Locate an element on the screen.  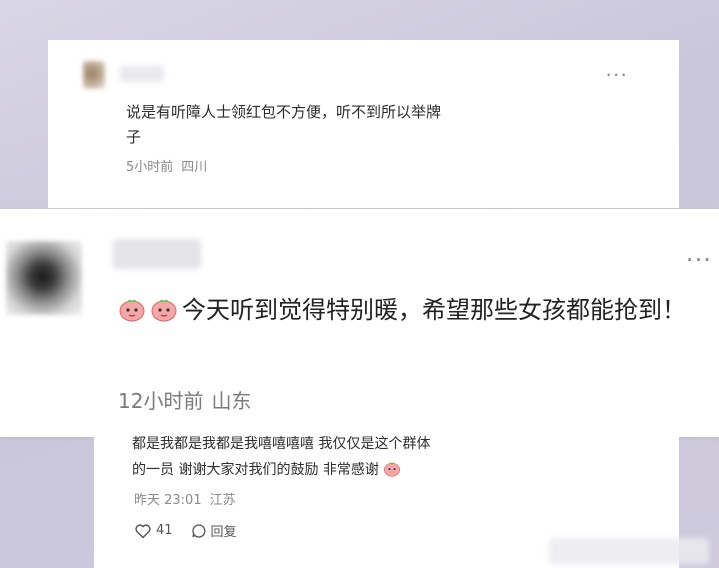
reply-button: 回复 is located at coordinates (214, 530).